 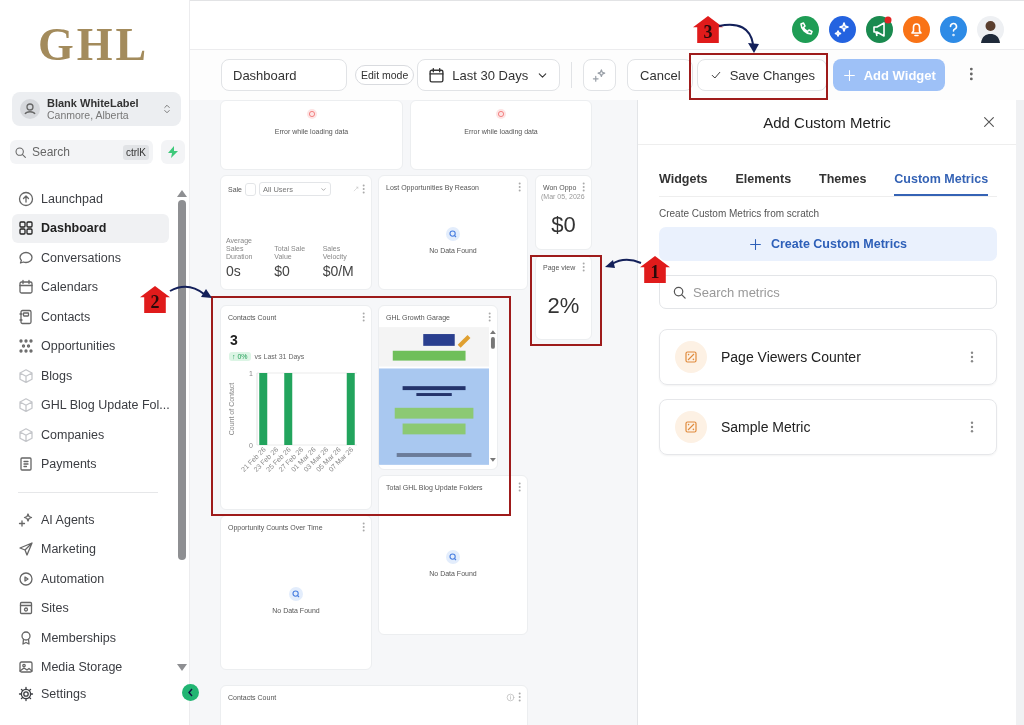 What do you see at coordinates (26, 637) in the screenshot?
I see `award-icon` at bounding box center [26, 637].